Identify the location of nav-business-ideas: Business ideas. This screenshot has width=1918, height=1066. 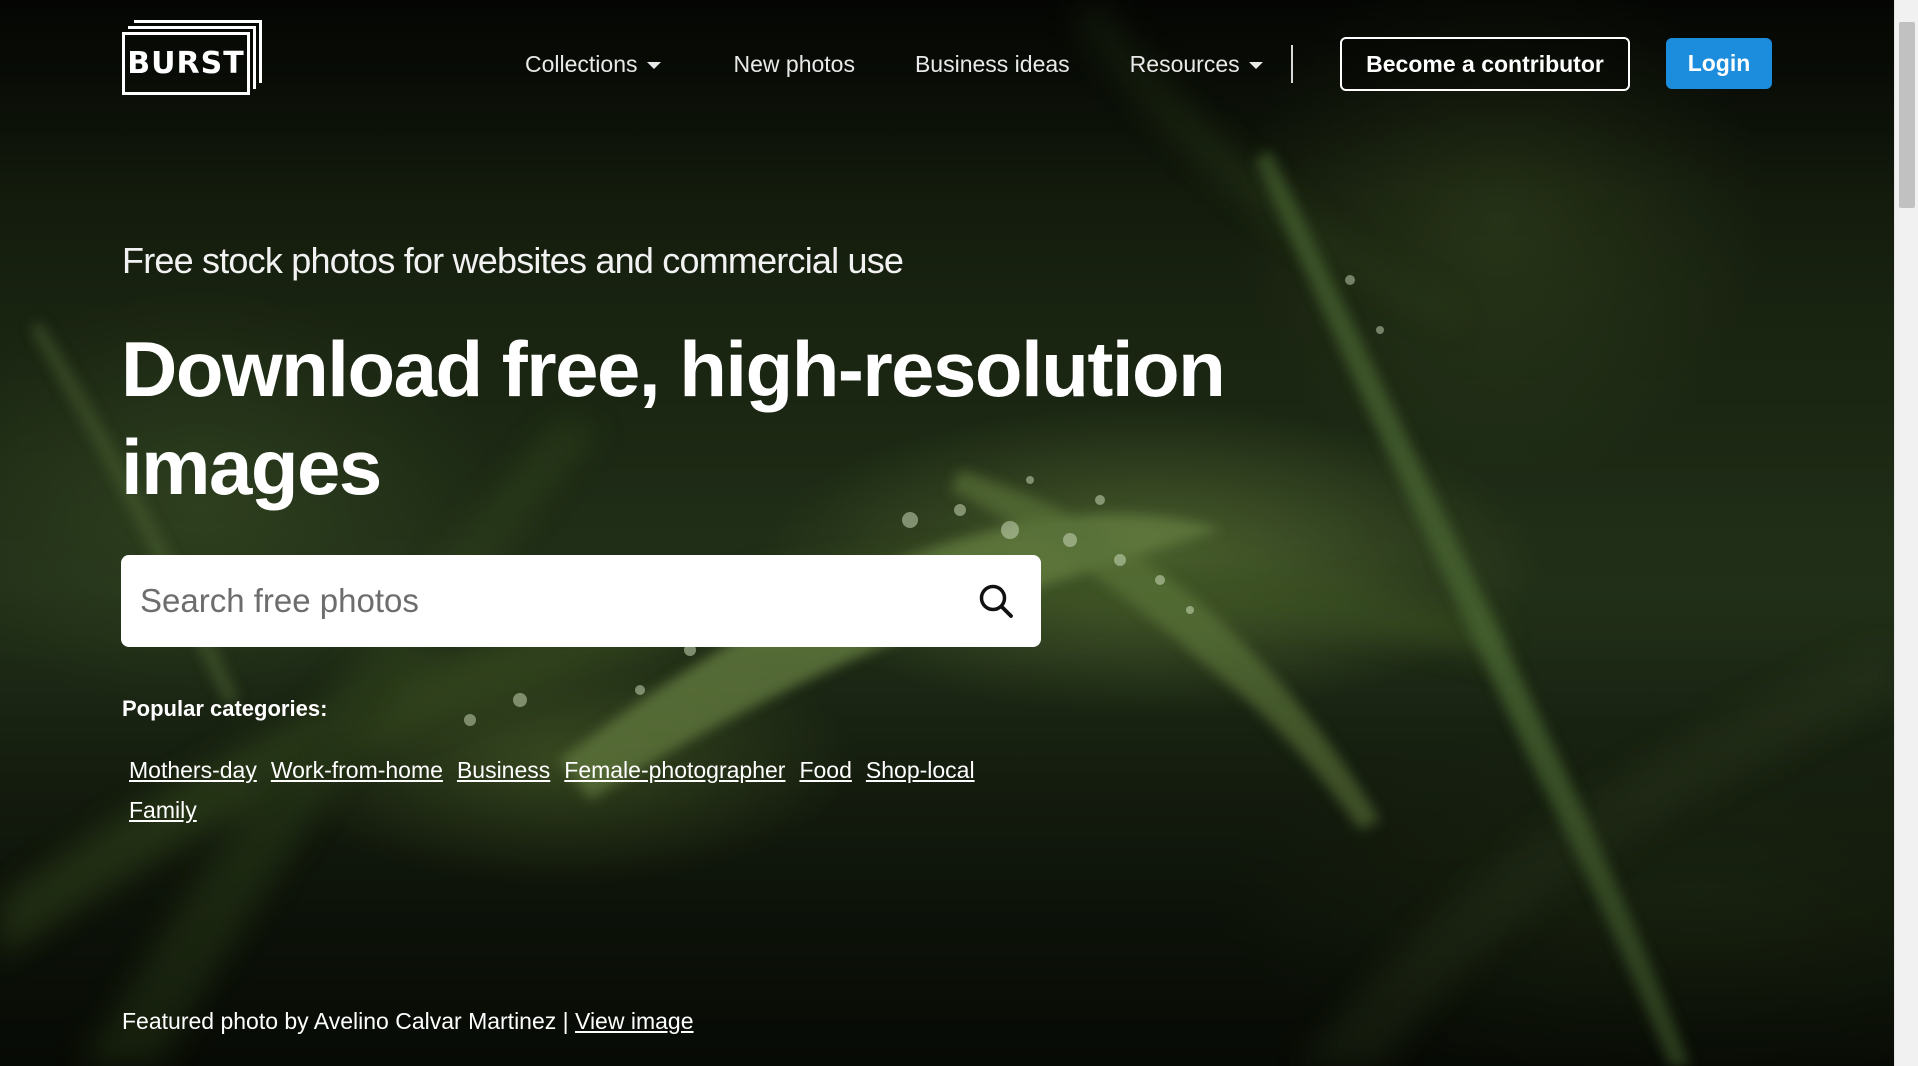
(992, 64).